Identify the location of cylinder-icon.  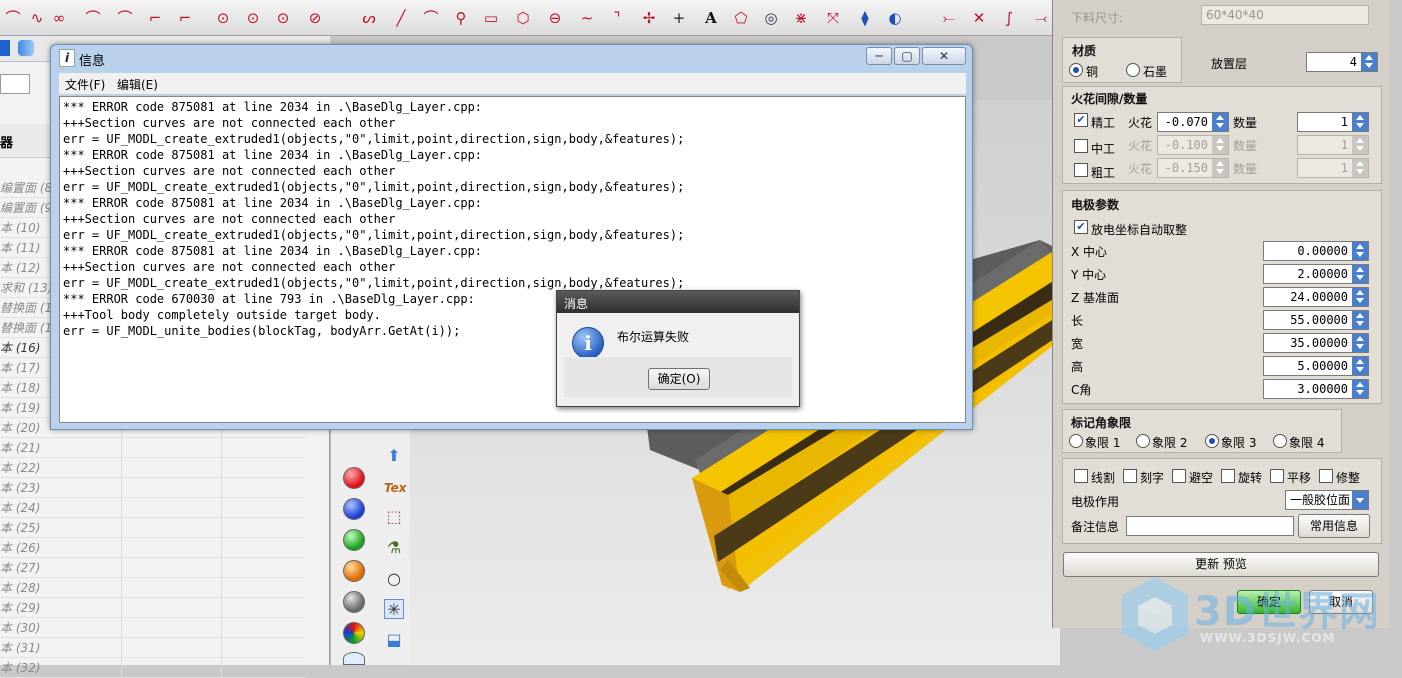
(26, 48).